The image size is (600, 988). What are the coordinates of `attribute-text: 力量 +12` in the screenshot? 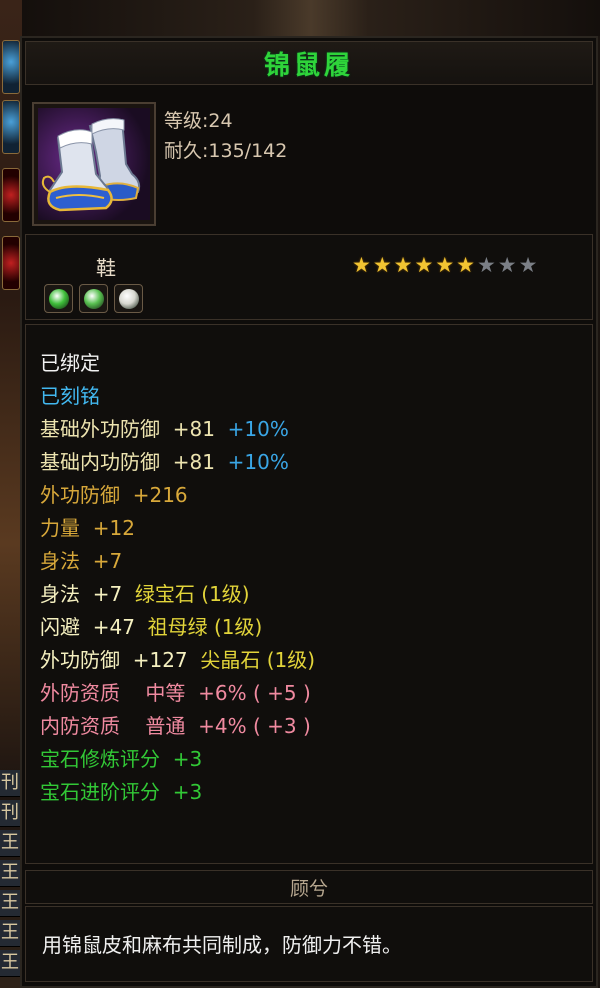 It's located at (87, 528).